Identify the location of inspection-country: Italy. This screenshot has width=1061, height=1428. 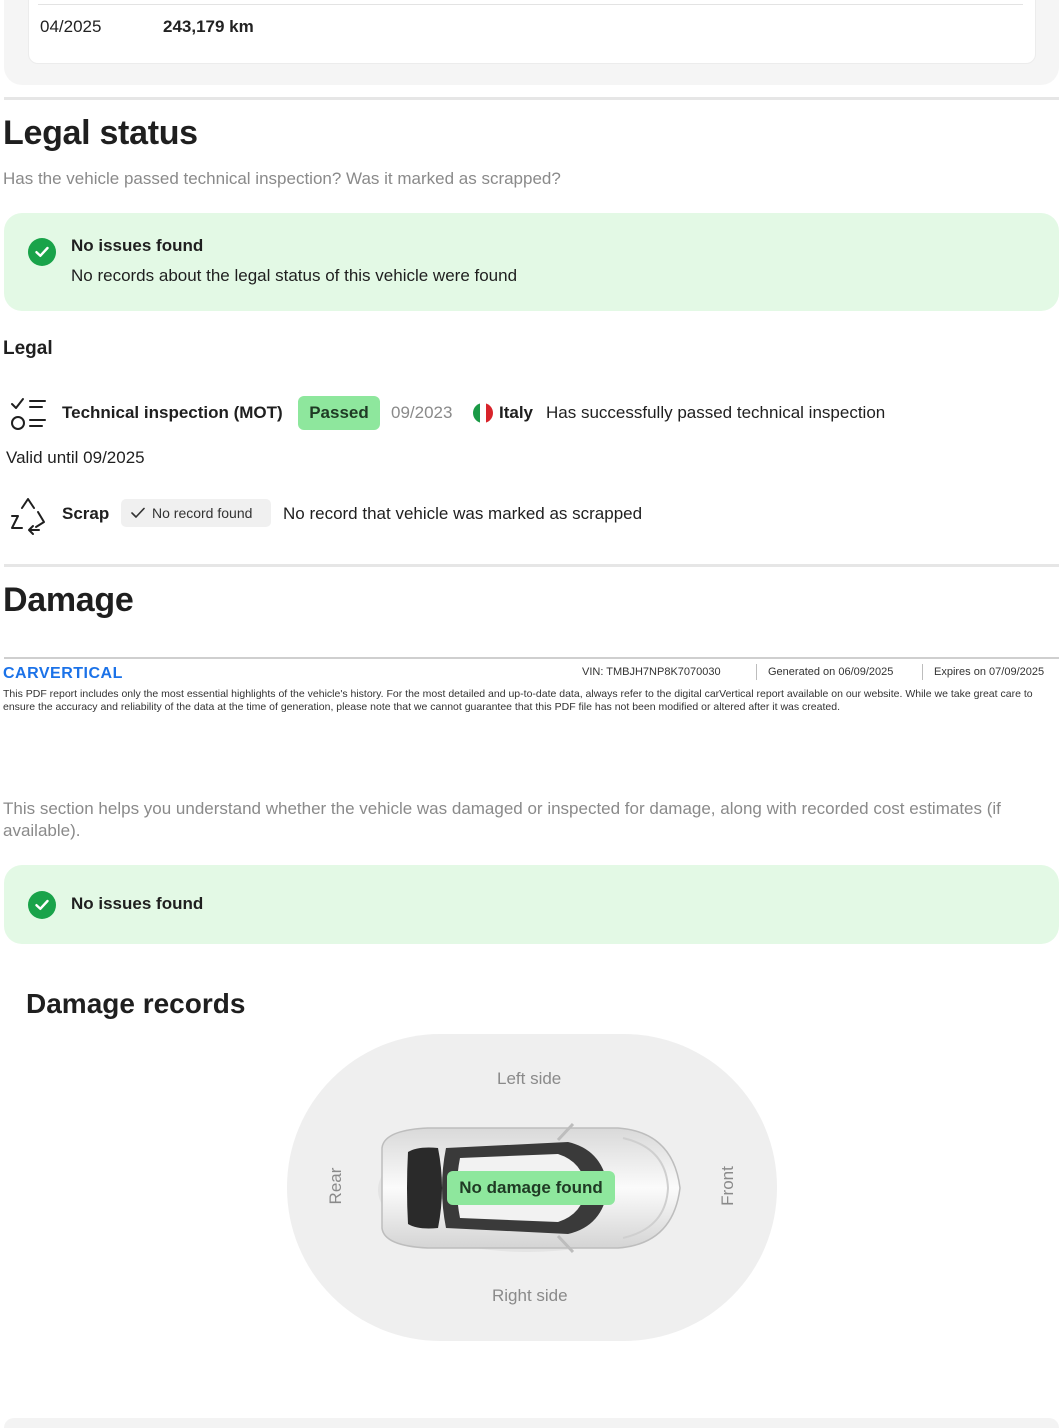
(516, 412).